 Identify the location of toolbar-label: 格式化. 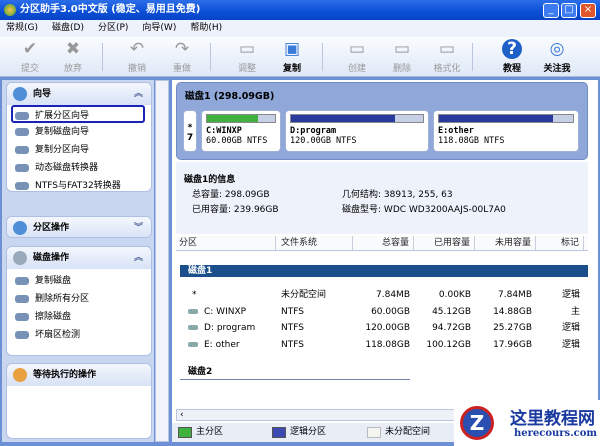
(447, 69).